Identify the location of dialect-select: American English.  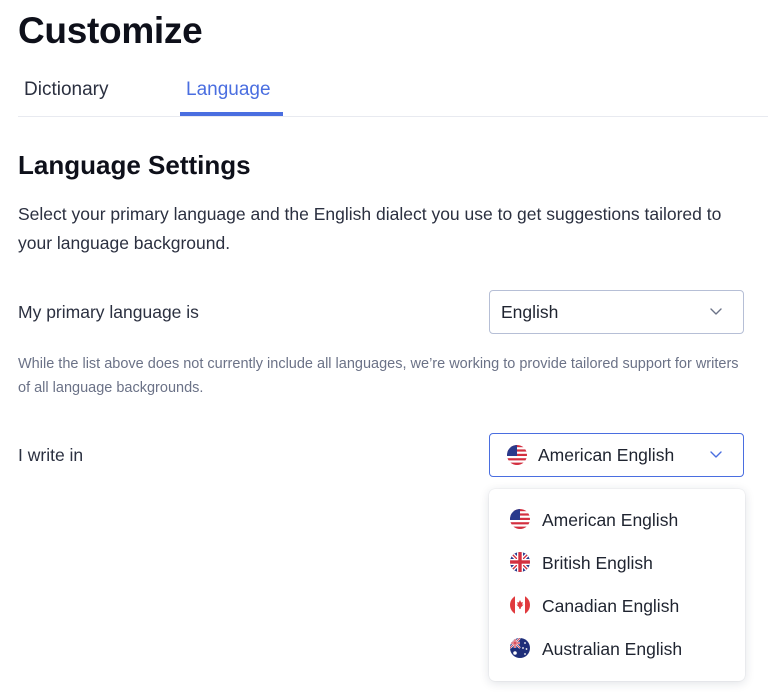
(616, 455).